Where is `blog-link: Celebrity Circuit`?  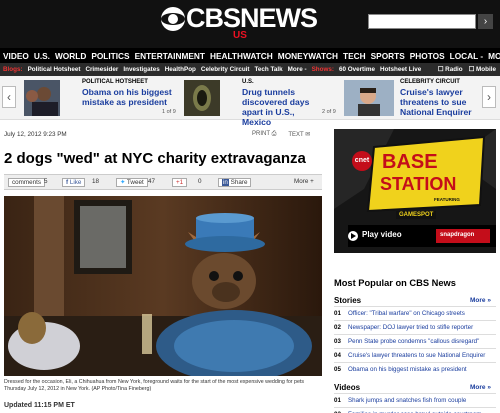 blog-link: Celebrity Circuit is located at coordinates (225, 69).